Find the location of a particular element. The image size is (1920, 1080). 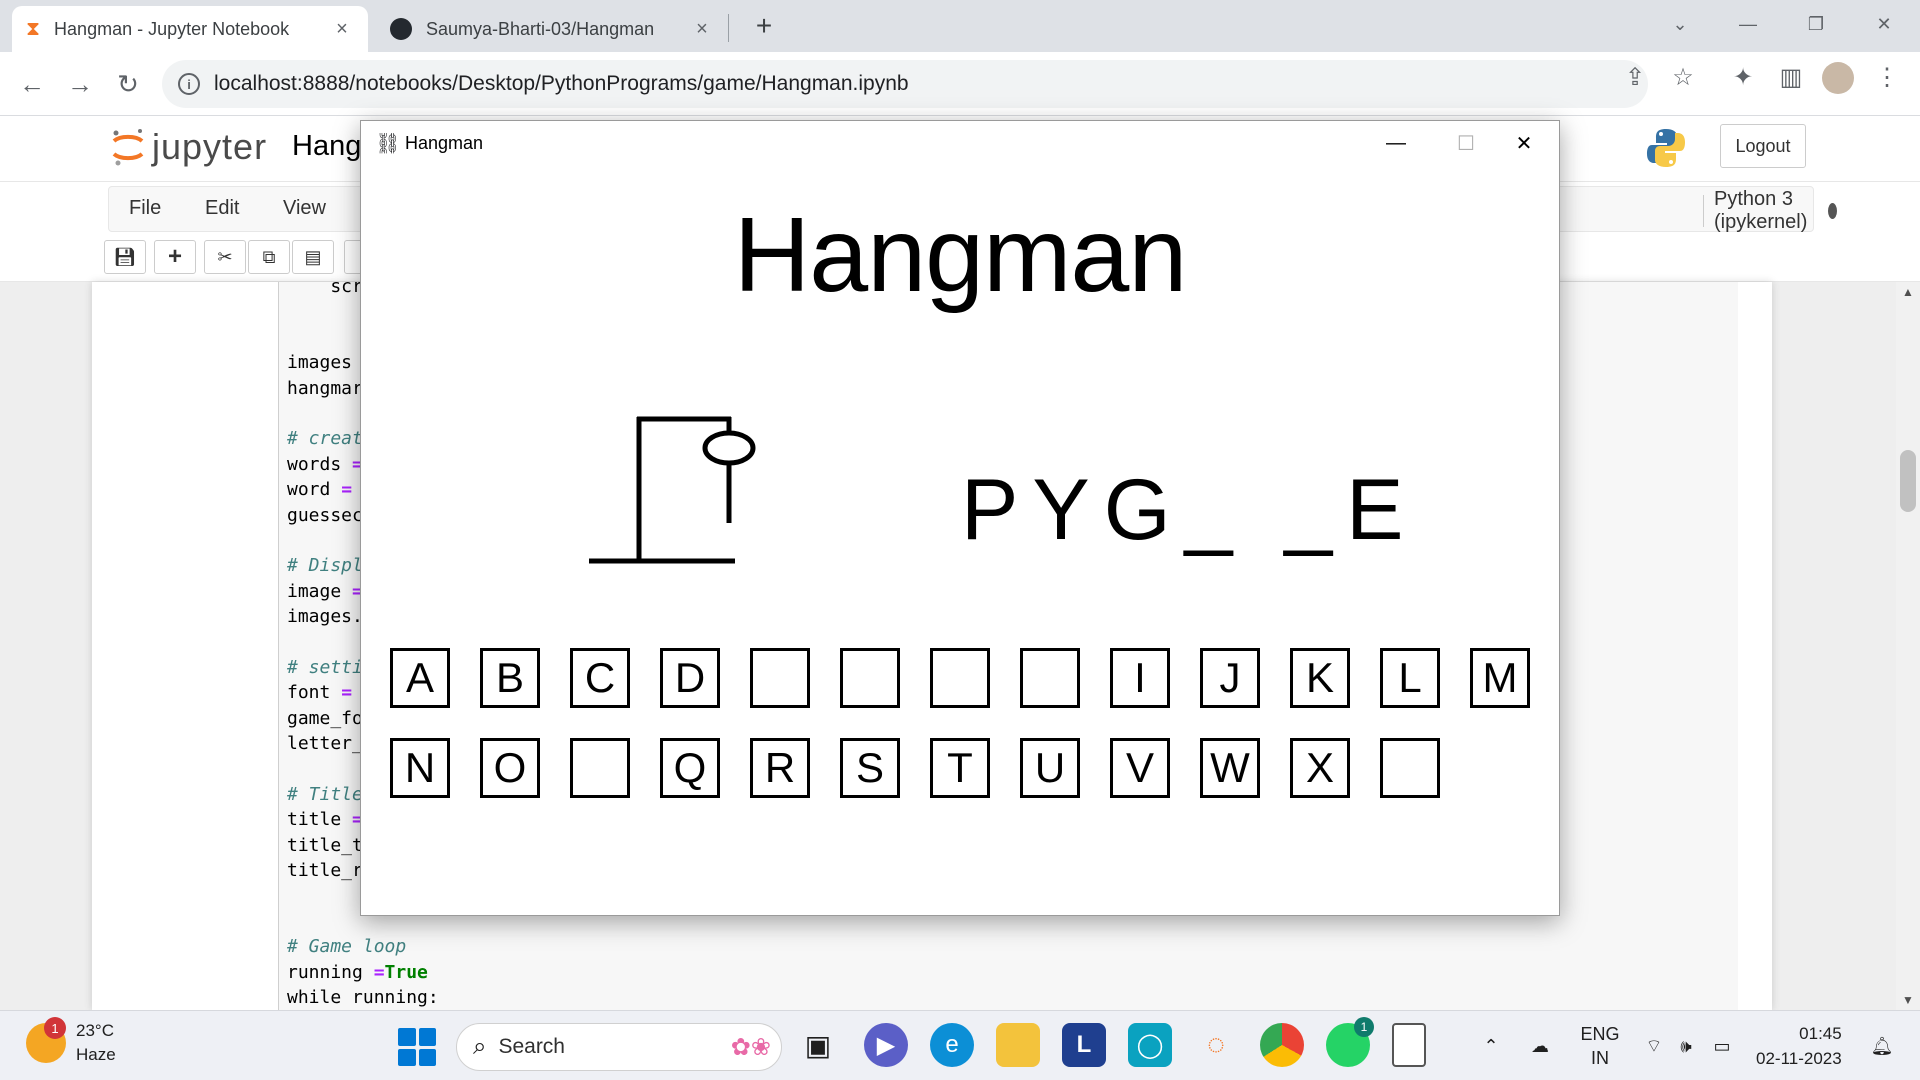

game-titlebar: ⛓︎ Hangman — ☐ ✕ is located at coordinates (960, 143).